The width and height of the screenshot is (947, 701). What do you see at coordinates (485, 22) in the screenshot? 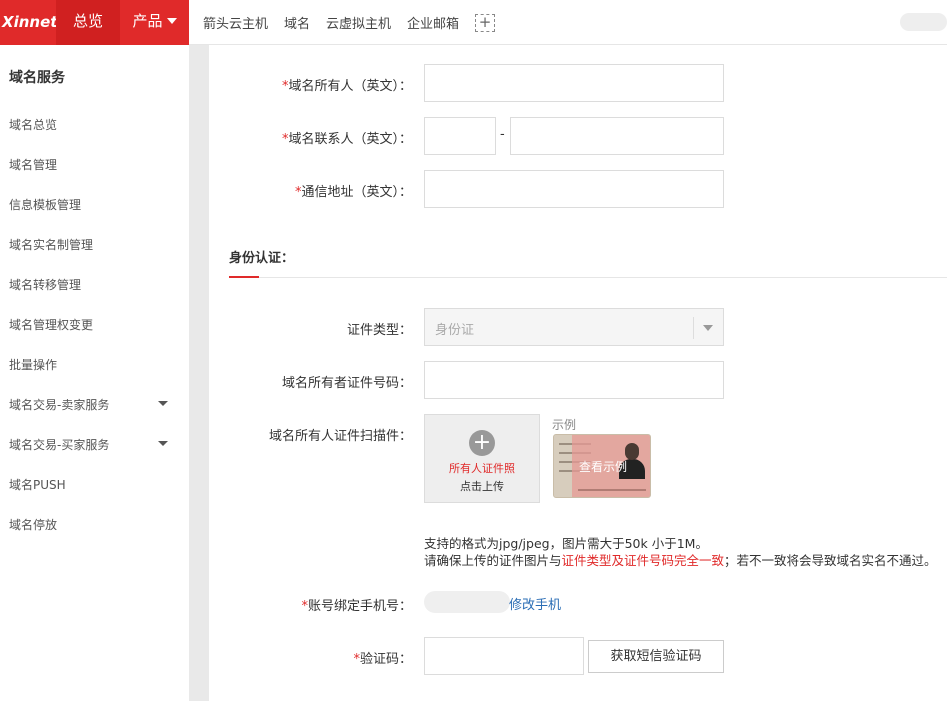
I see `add-shortcut-icon: +` at bounding box center [485, 22].